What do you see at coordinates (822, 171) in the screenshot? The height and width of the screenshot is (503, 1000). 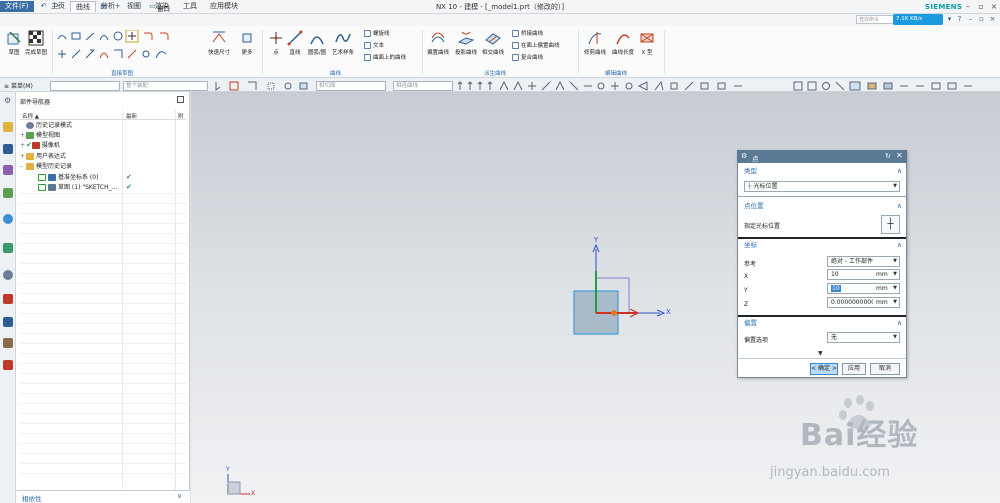 I see `type-section-header: 类型 ∧` at bounding box center [822, 171].